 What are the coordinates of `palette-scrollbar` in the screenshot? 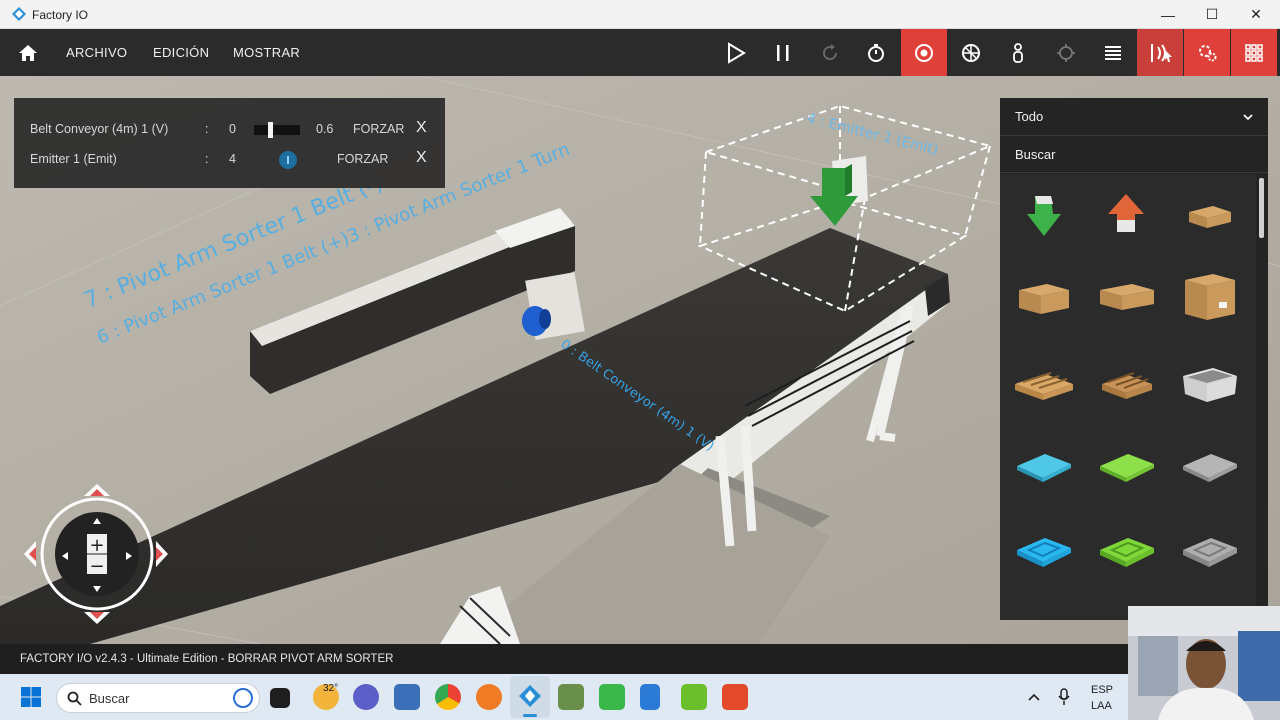 It's located at (1262, 397).